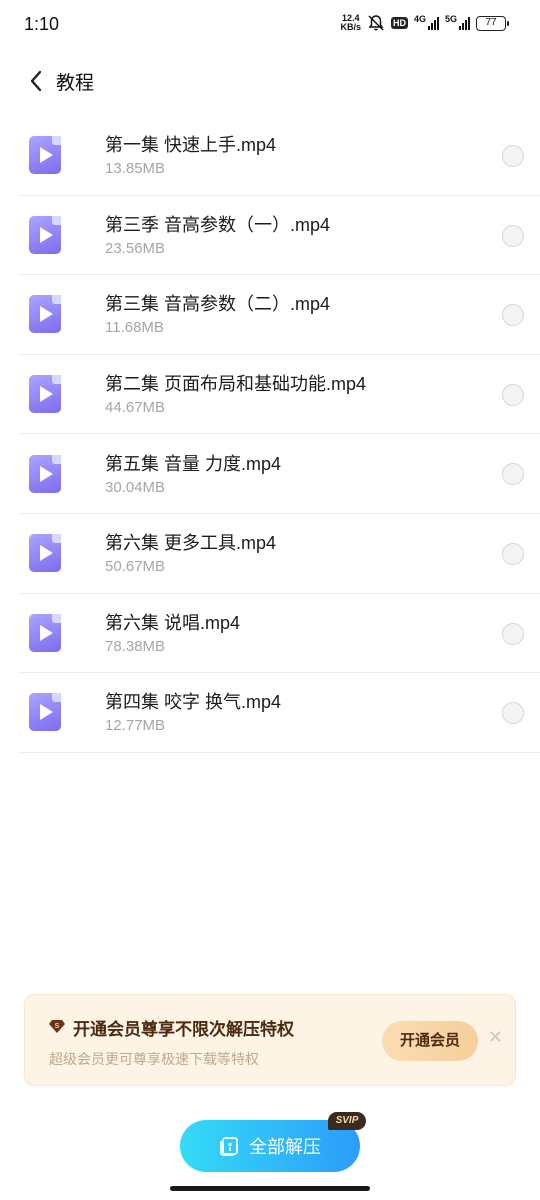  I want to click on promo-title: 开通会员尊享不限次解压特权, so click(183, 1029).